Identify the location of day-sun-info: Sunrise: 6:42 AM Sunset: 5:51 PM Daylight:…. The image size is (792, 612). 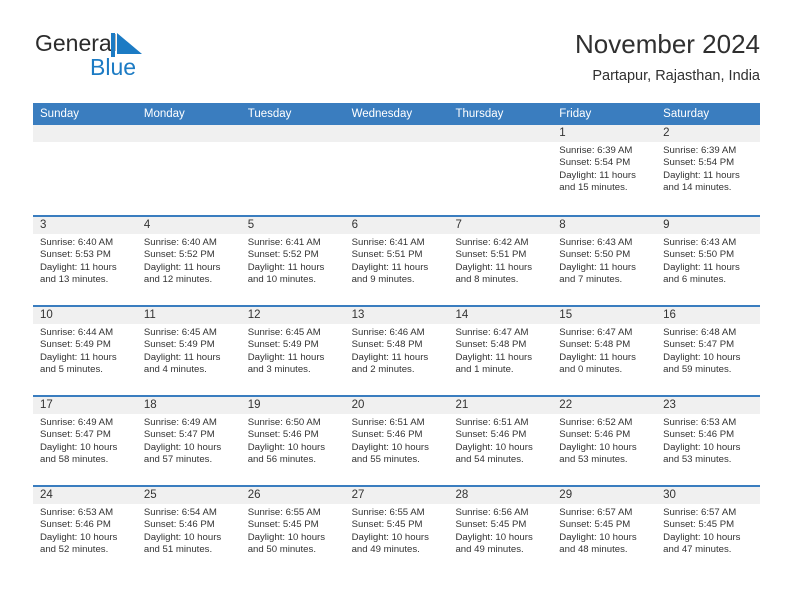
(500, 260).